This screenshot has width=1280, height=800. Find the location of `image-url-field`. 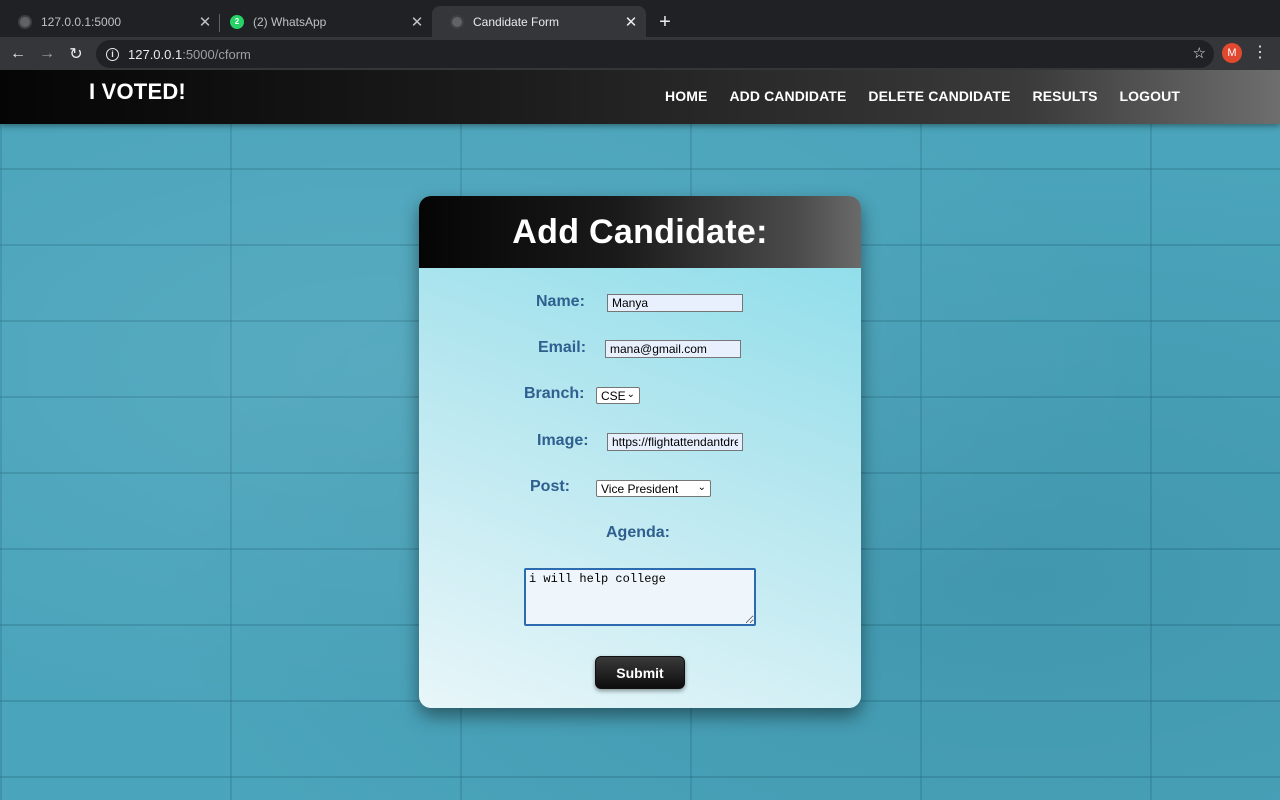

image-url-field is located at coordinates (675, 442).